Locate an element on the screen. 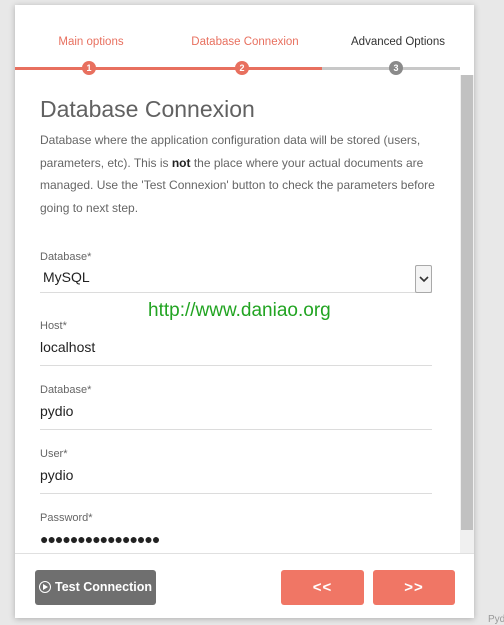 This screenshot has height=625, width=504. host-input: localhost is located at coordinates (236, 351).